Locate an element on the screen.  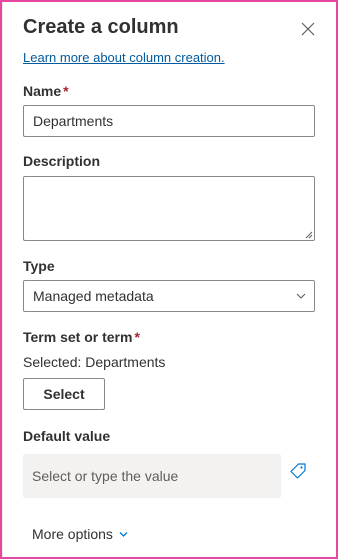
type-selected-value: Managed metadata is located at coordinates (93, 296).